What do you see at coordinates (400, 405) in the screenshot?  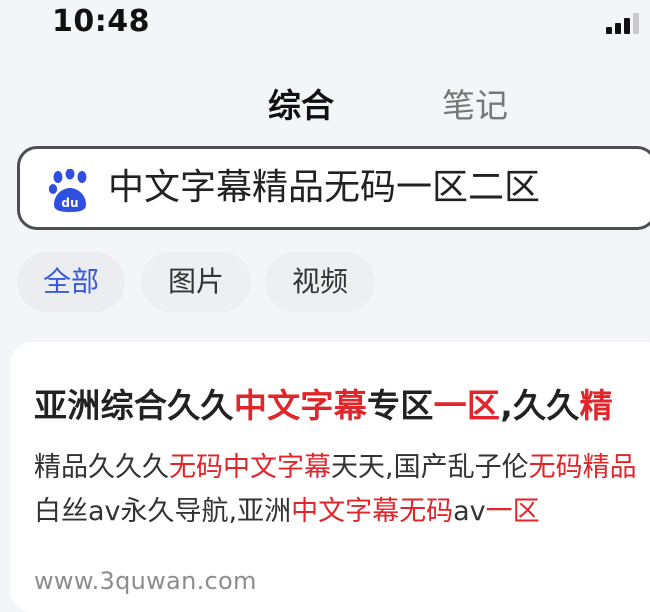 I see `title-segment: 专区` at bounding box center [400, 405].